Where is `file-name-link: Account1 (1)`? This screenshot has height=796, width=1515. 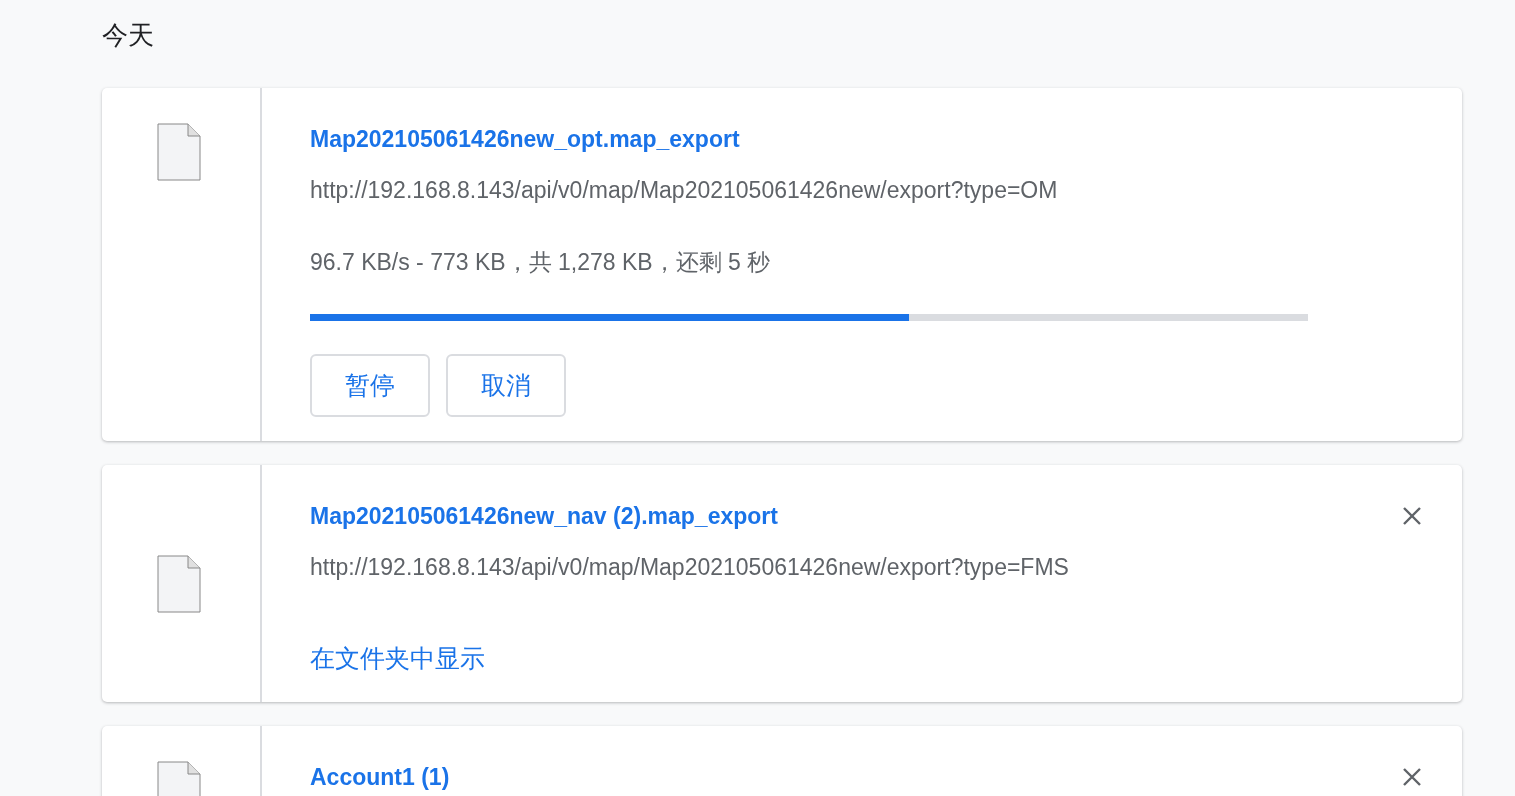
file-name-link: Account1 (1) is located at coordinates (380, 777).